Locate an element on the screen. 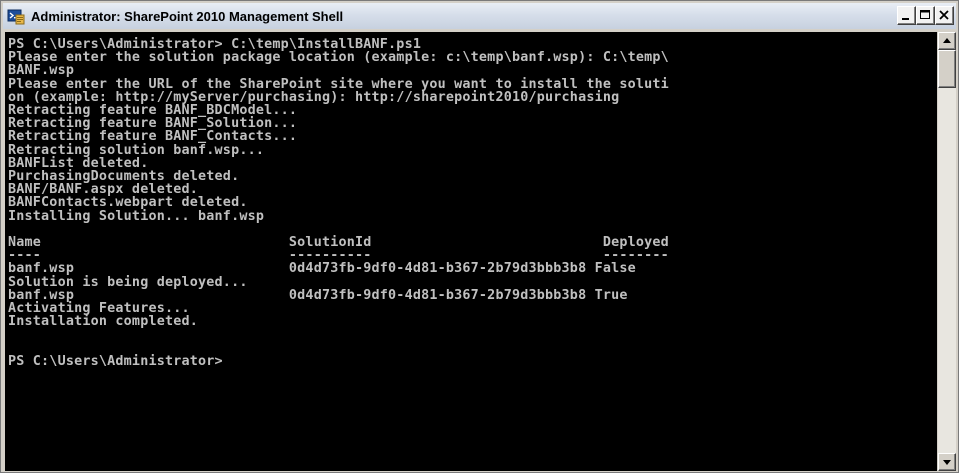 Image resolution: width=961 pixels, height=475 pixels. powershell-icon is located at coordinates (16, 16).